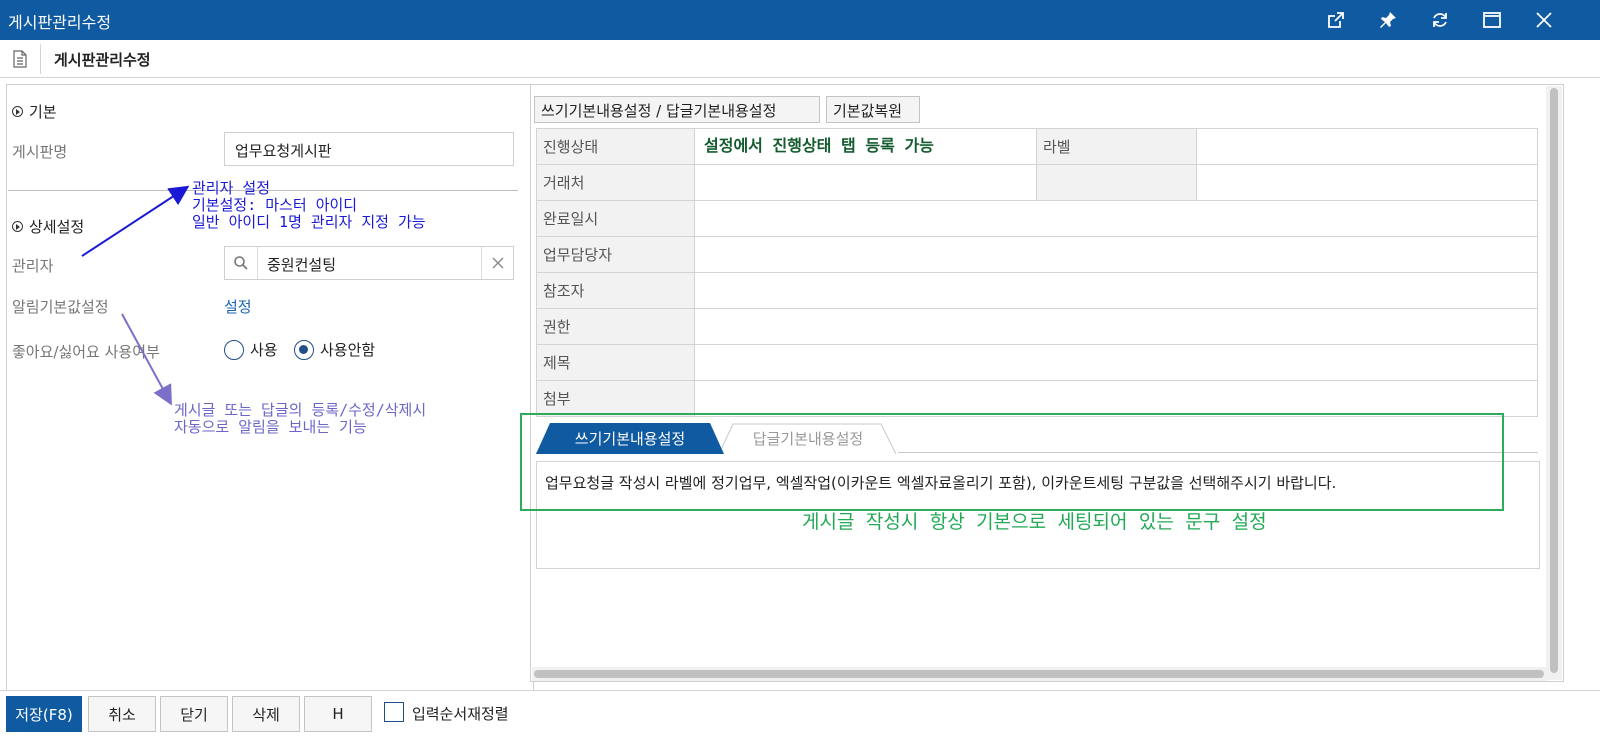 Image resolution: width=1600 pixels, height=748 pixels. Describe the element at coordinates (460, 714) in the screenshot. I see `reorder-label: 입력순서재정렬` at that location.